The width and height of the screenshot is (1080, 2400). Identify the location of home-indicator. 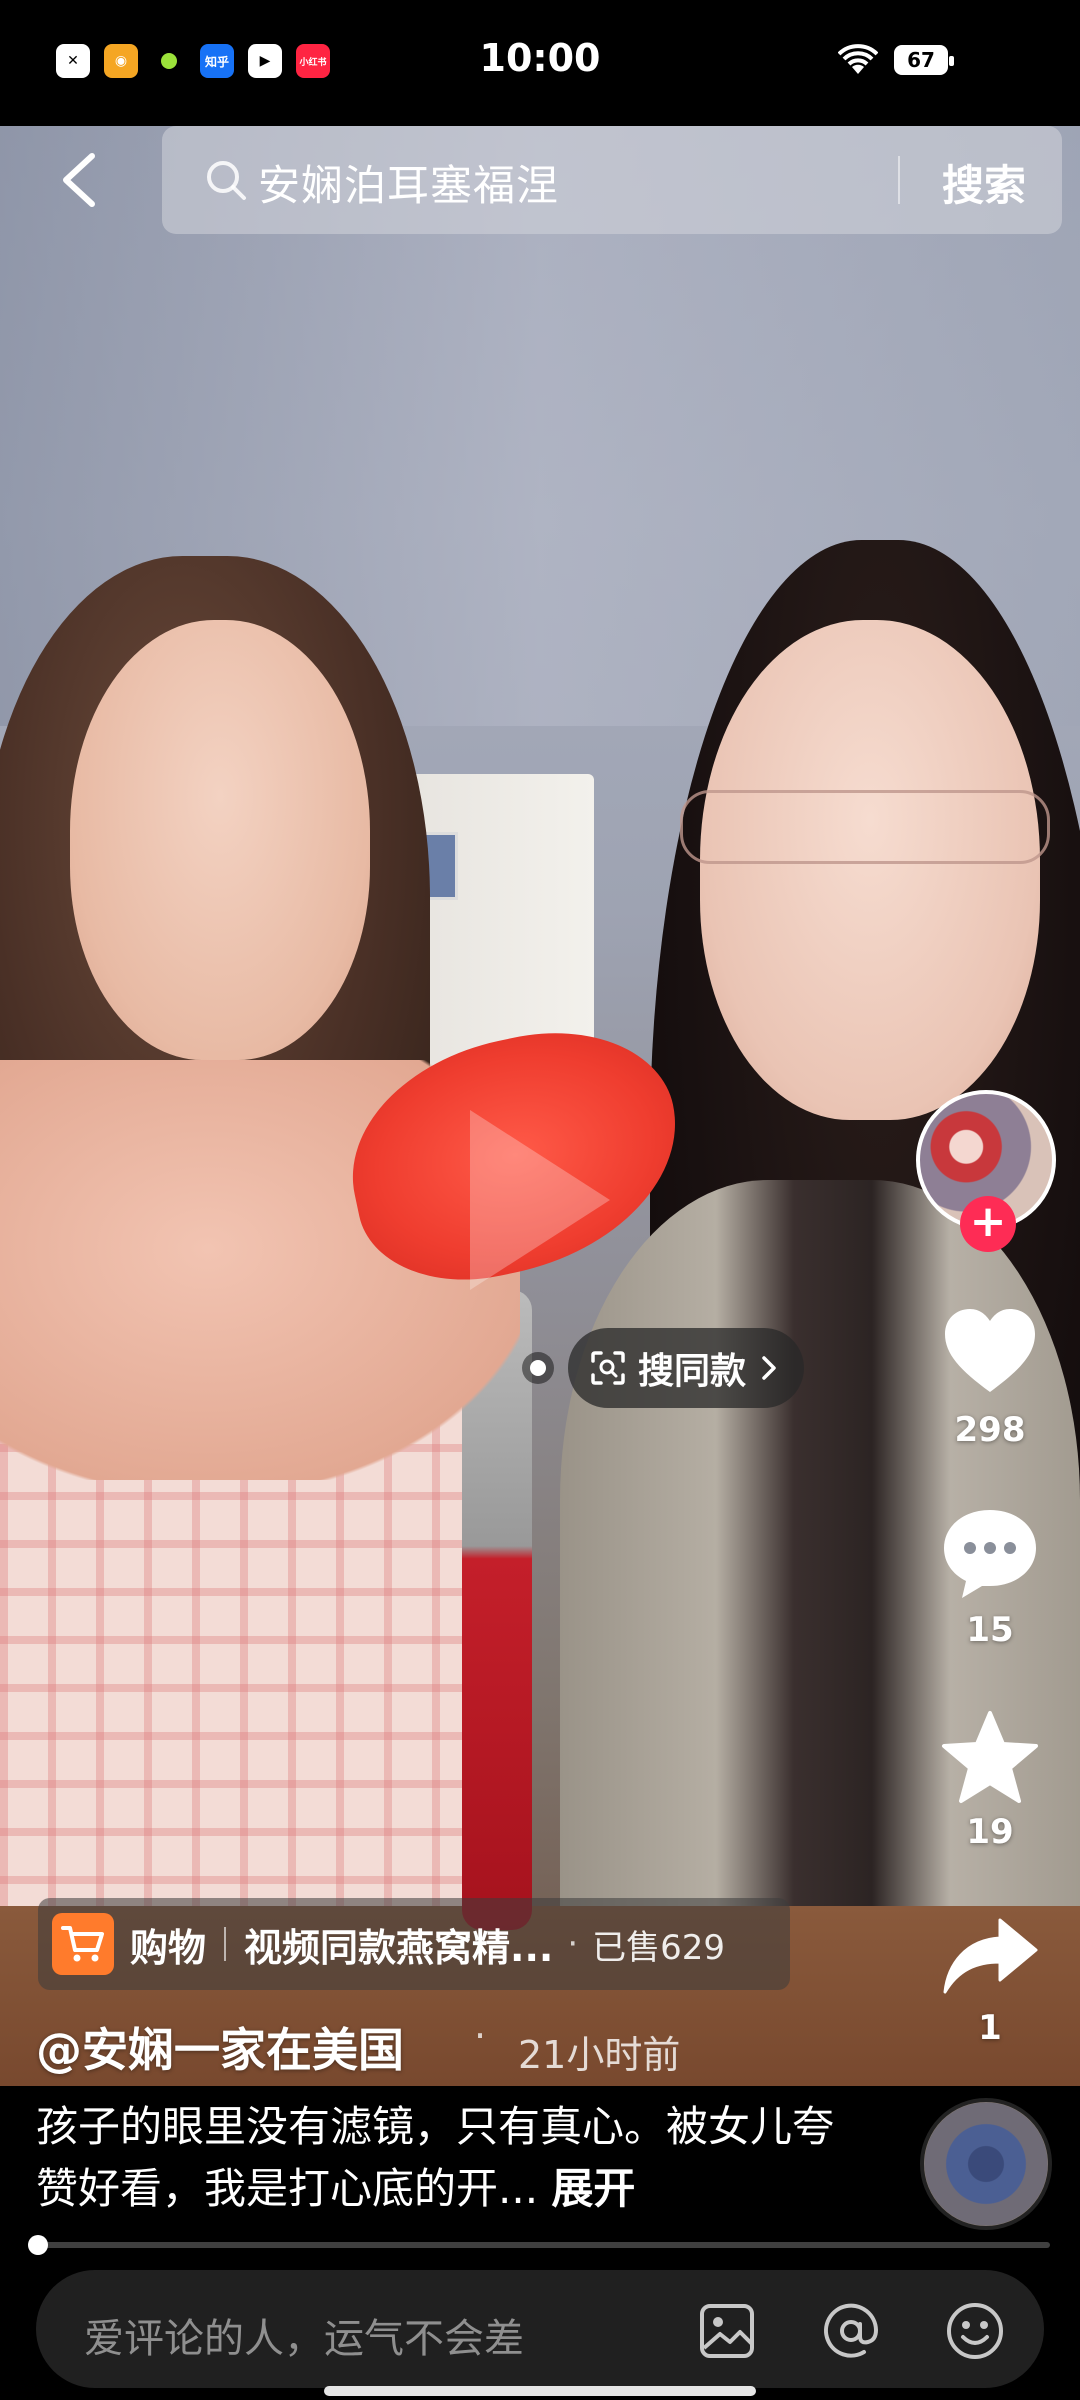
(540, 2391).